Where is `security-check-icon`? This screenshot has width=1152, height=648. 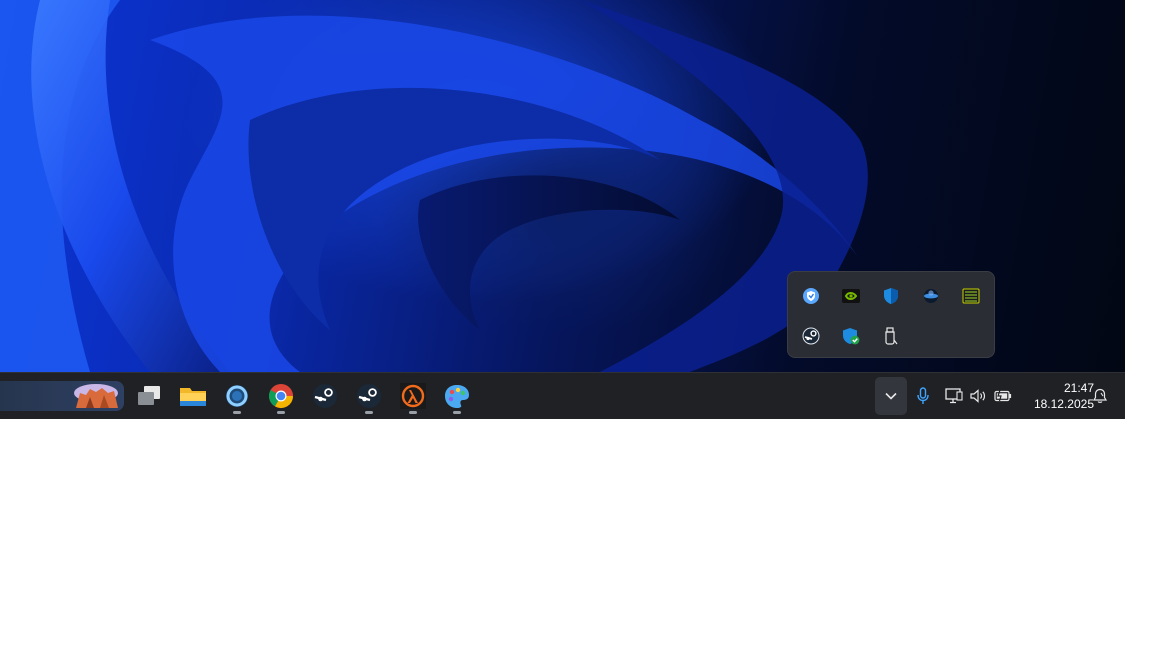
security-check-icon is located at coordinates (851, 336).